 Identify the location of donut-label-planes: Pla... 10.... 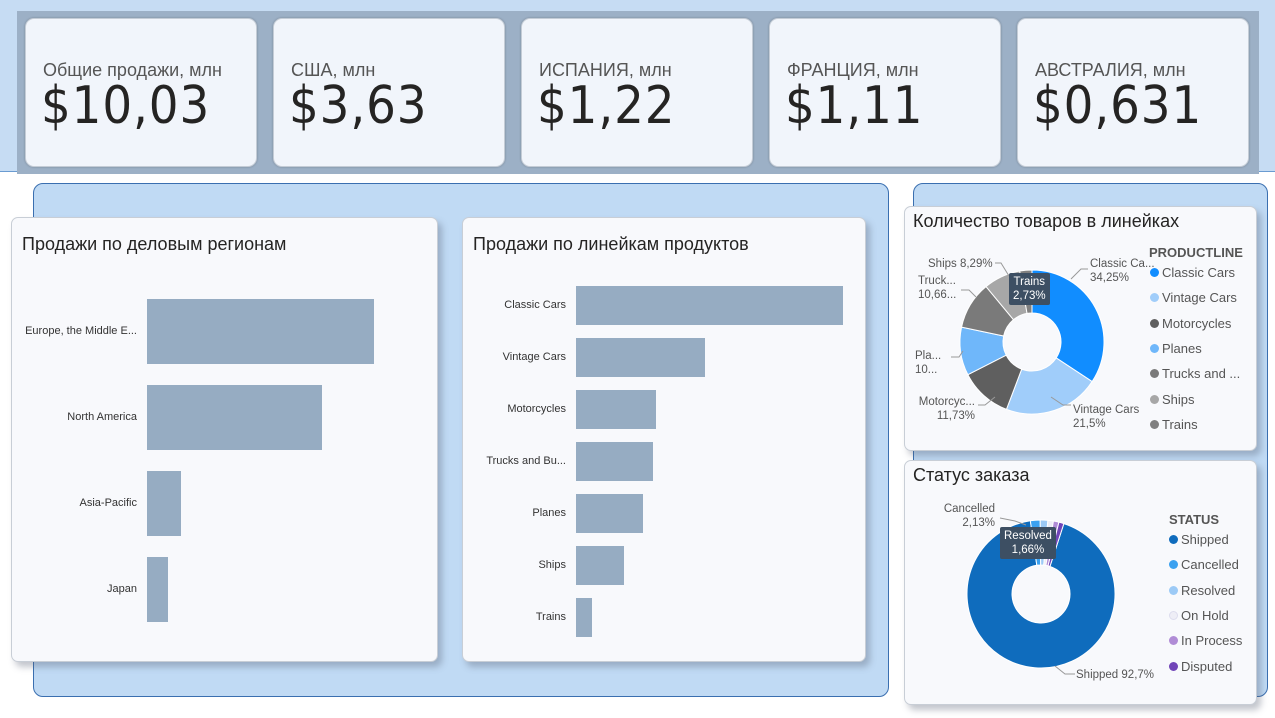
(928, 363).